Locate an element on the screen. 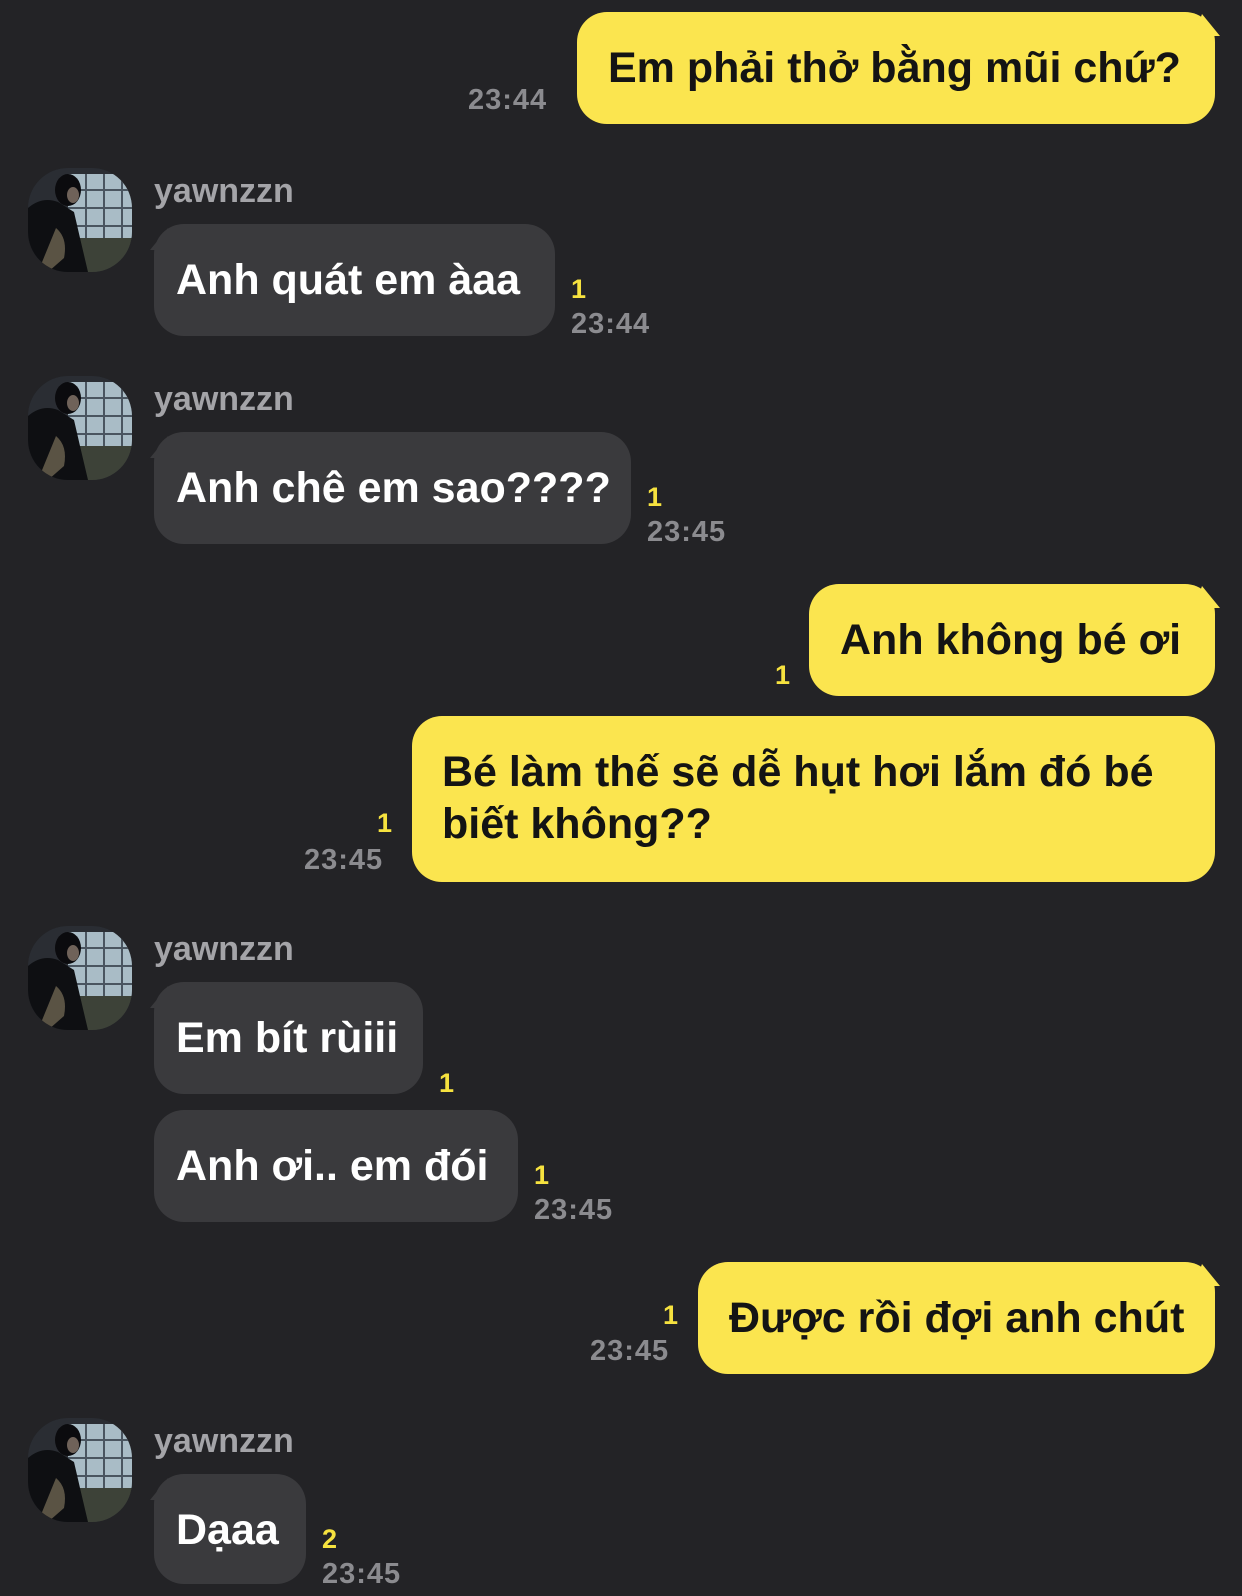  message-text: Em bít rùiii is located at coordinates (287, 1038).